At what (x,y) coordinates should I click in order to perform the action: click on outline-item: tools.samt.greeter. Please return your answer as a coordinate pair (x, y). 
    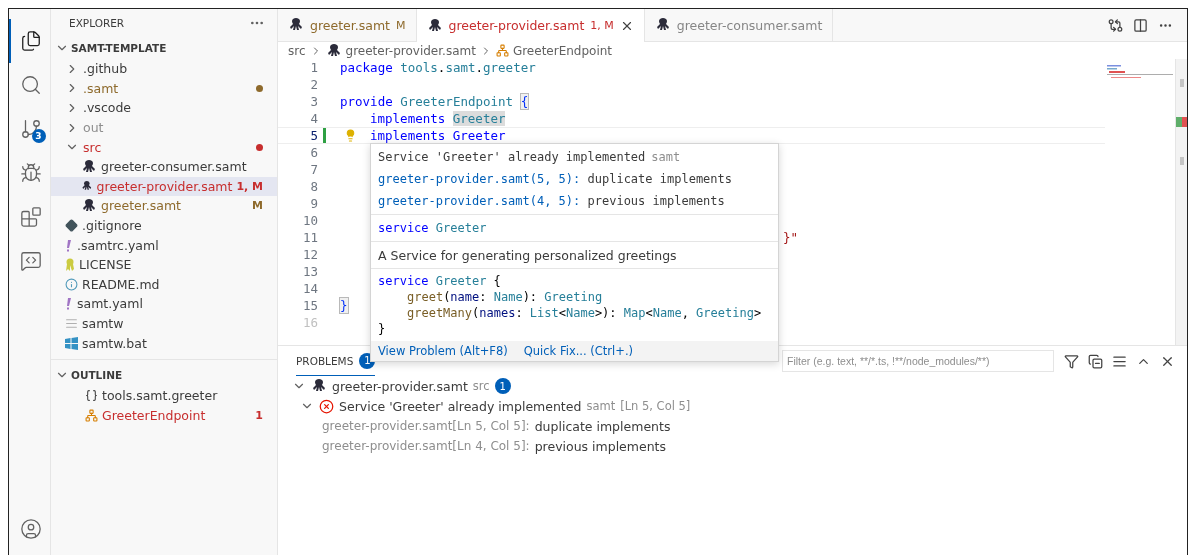
    Looking at the image, I should click on (164, 395).